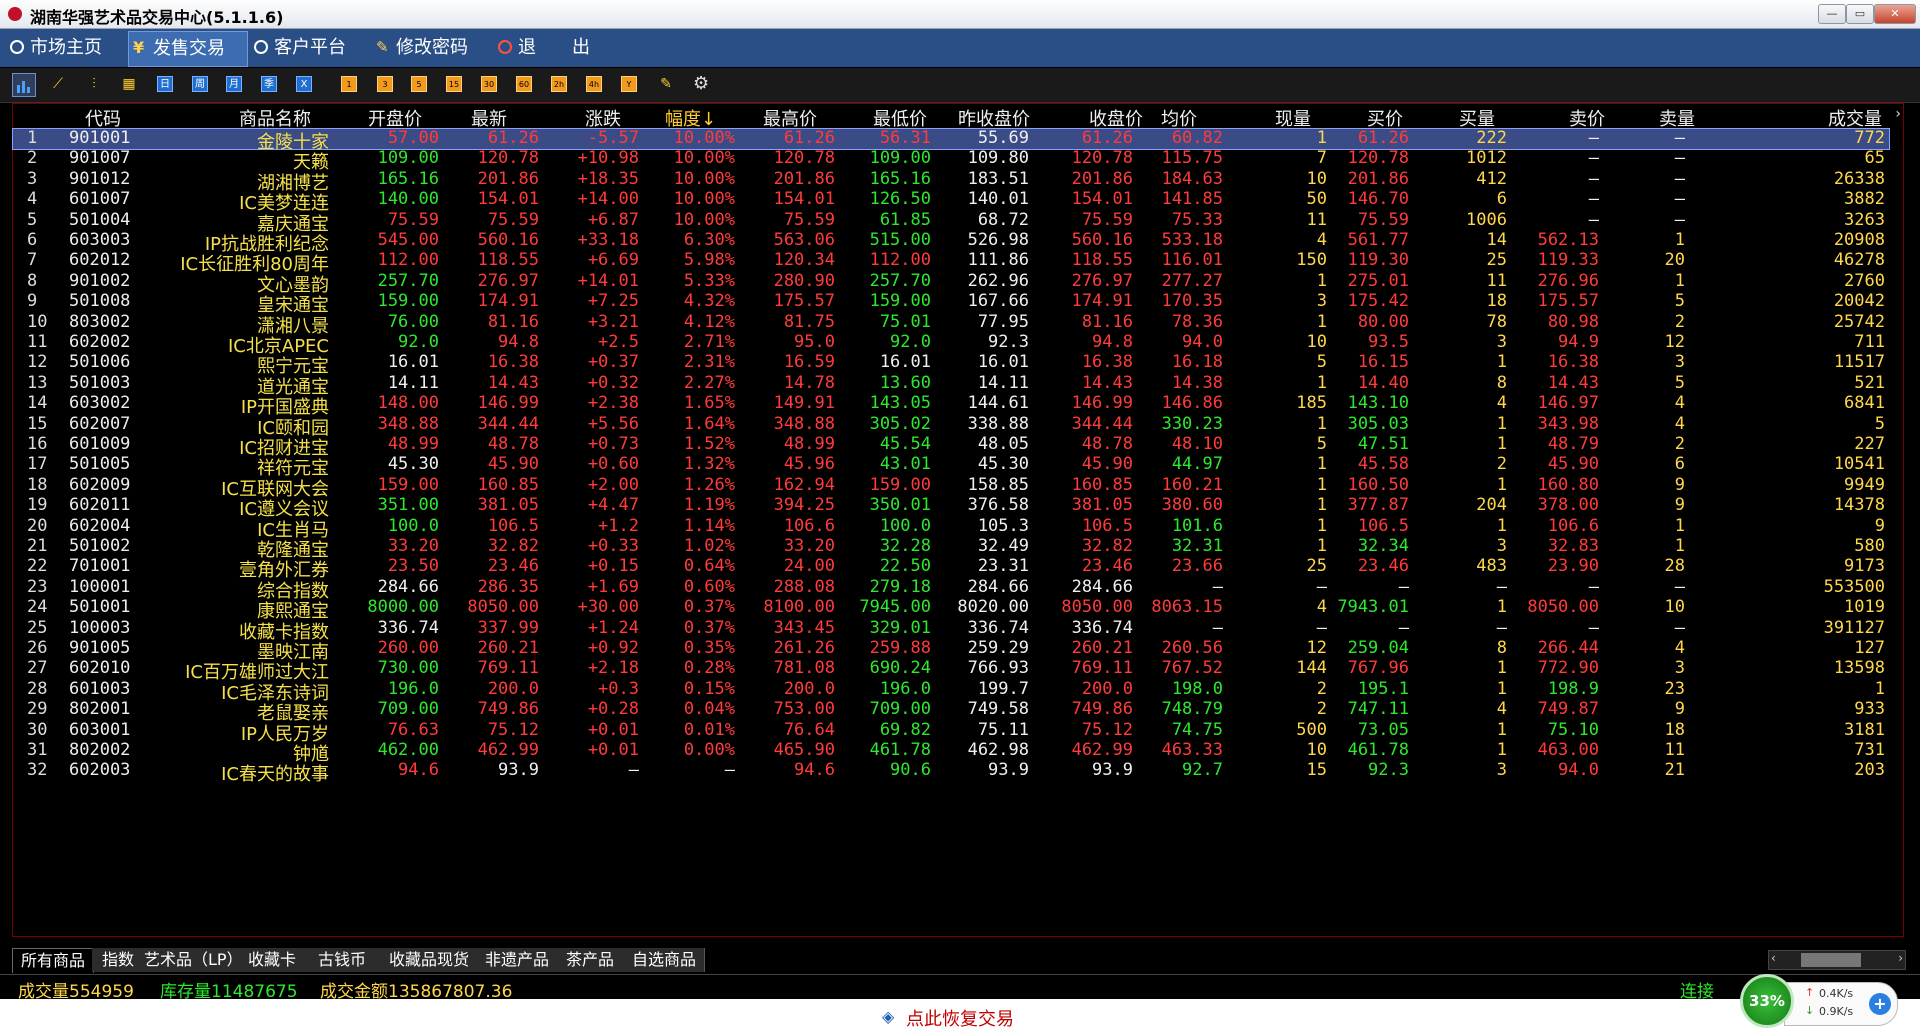 Image resolution: width=1920 pixels, height=1032 pixels. Describe the element at coordinates (53, 960) in the screenshot. I see `tab-0: 所有商品` at that location.